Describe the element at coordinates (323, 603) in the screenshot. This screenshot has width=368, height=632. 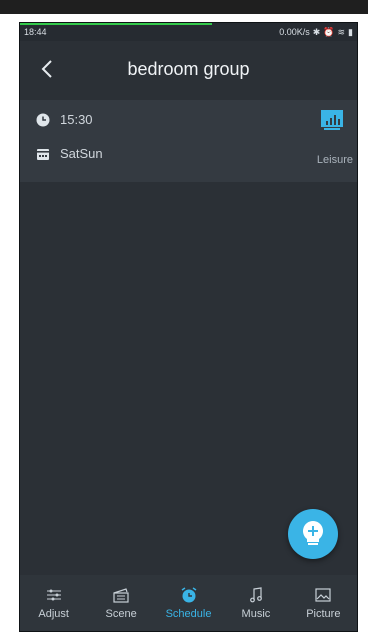
I see `tab-picture: Picture` at that location.